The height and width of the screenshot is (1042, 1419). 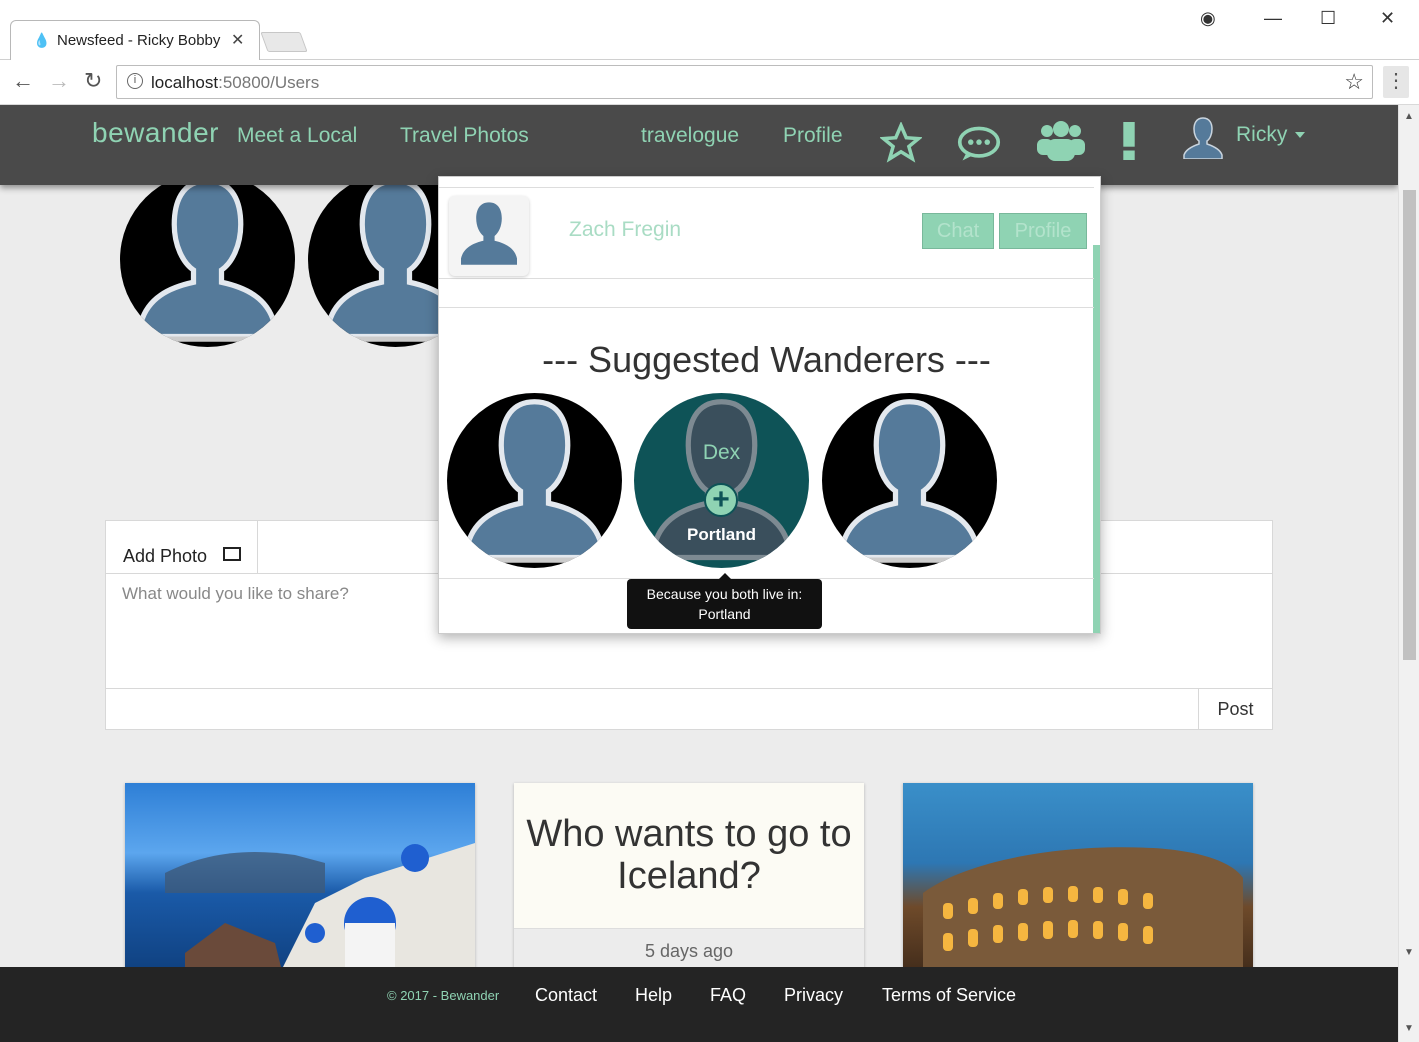 What do you see at coordinates (1387, 18) in the screenshot?
I see `close-window-icon: ✕` at bounding box center [1387, 18].